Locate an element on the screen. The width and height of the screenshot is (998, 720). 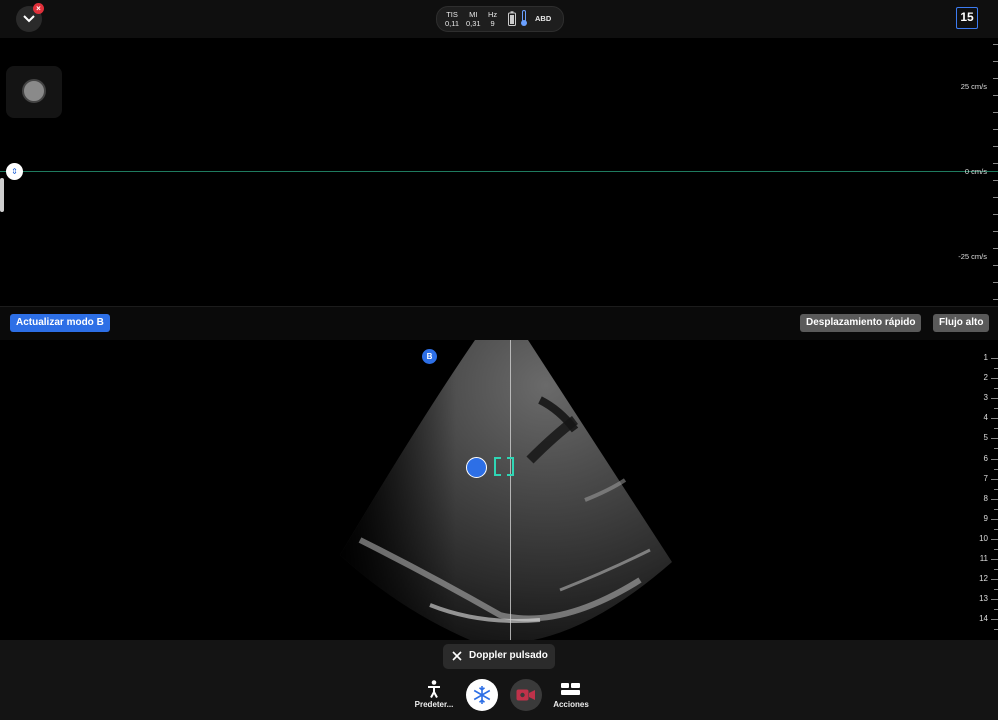
depth-label: 5 is located at coordinates (985, 438).